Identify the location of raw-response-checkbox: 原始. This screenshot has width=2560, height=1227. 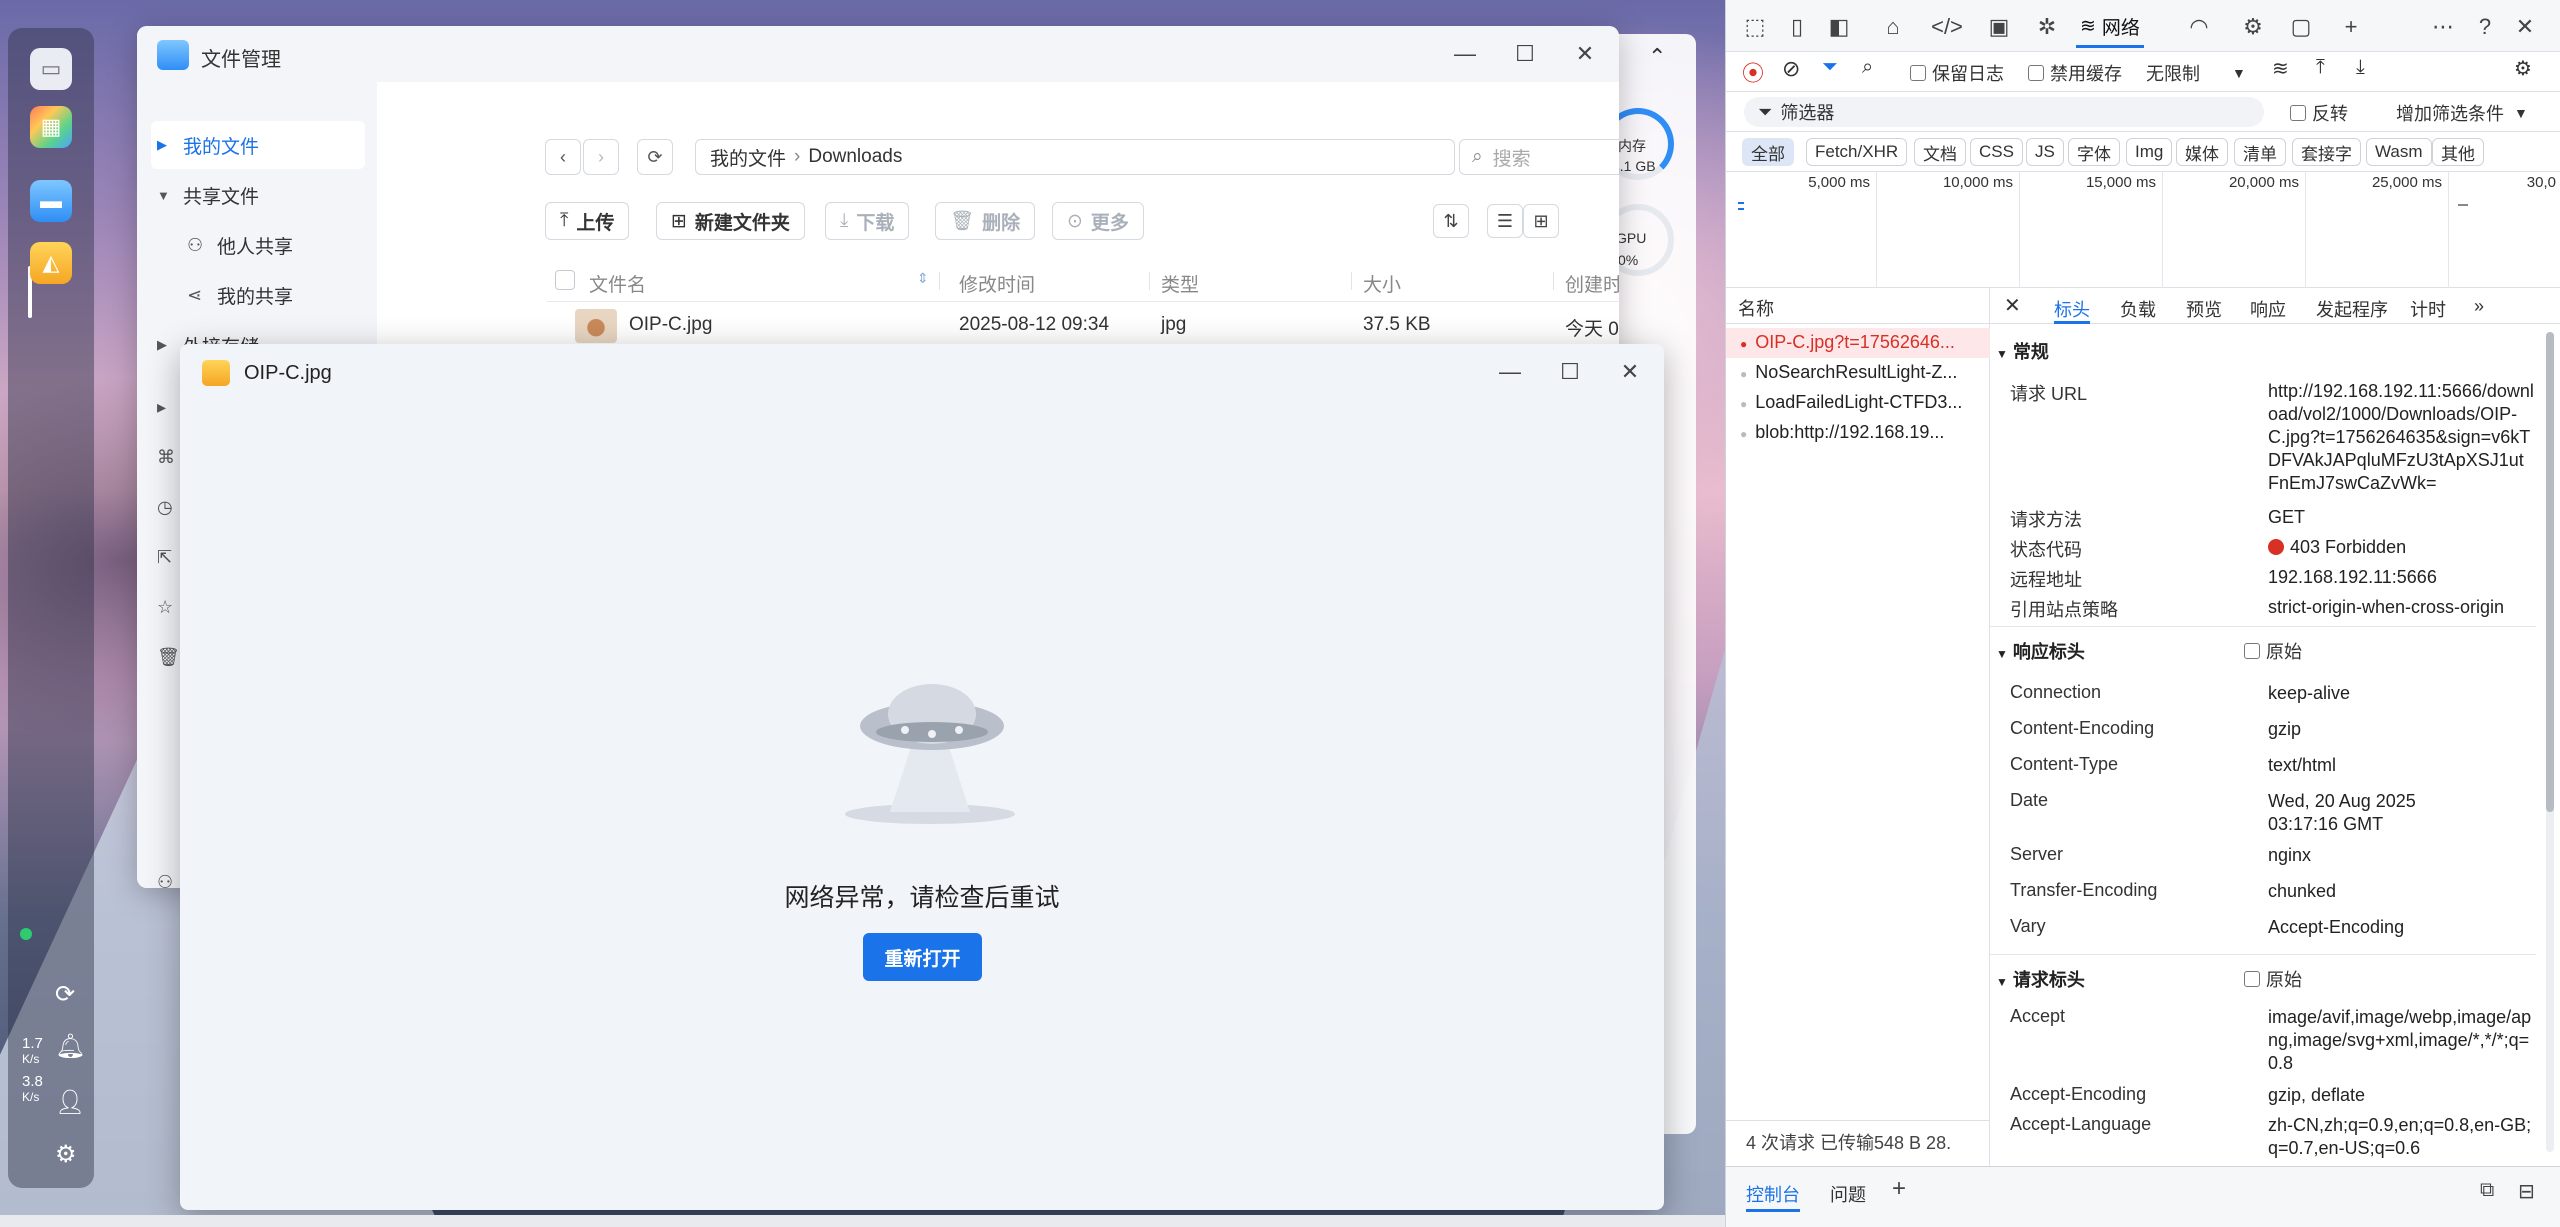
(2273, 651).